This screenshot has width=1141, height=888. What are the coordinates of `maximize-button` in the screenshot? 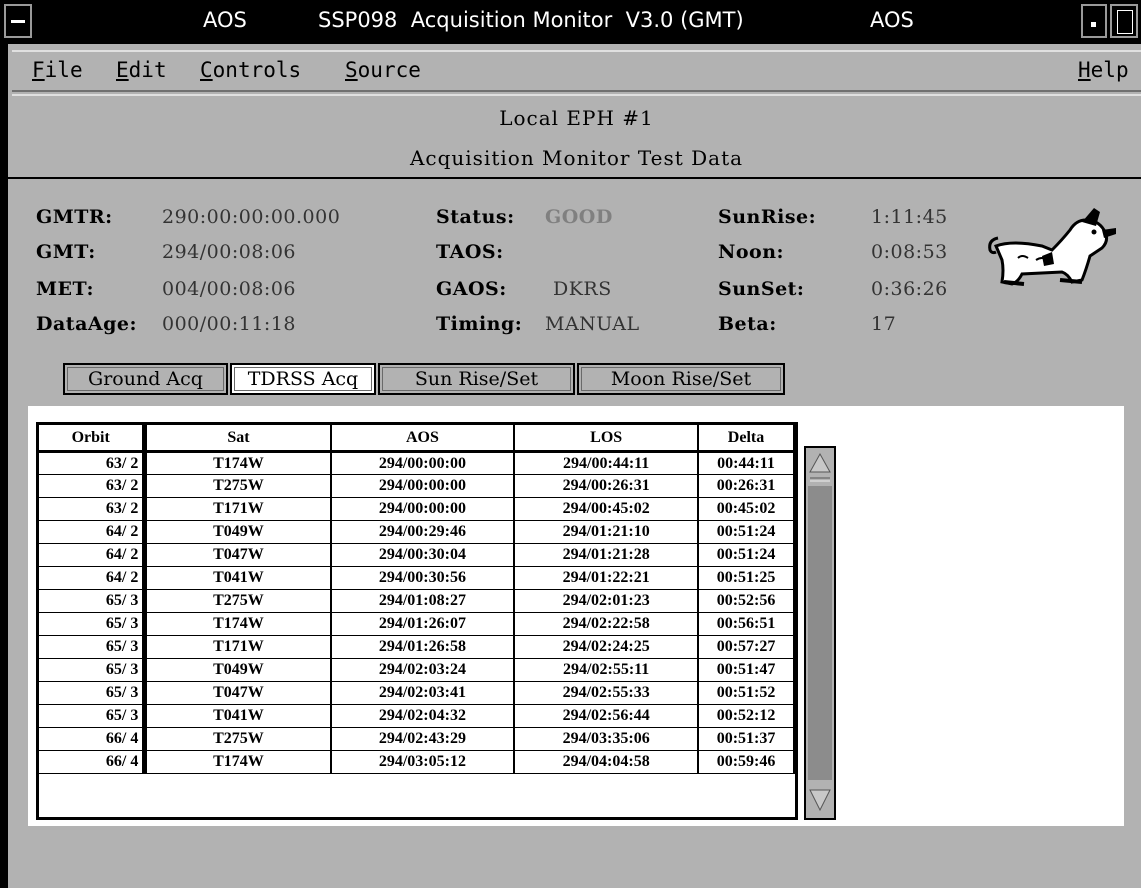 It's located at (1124, 21).